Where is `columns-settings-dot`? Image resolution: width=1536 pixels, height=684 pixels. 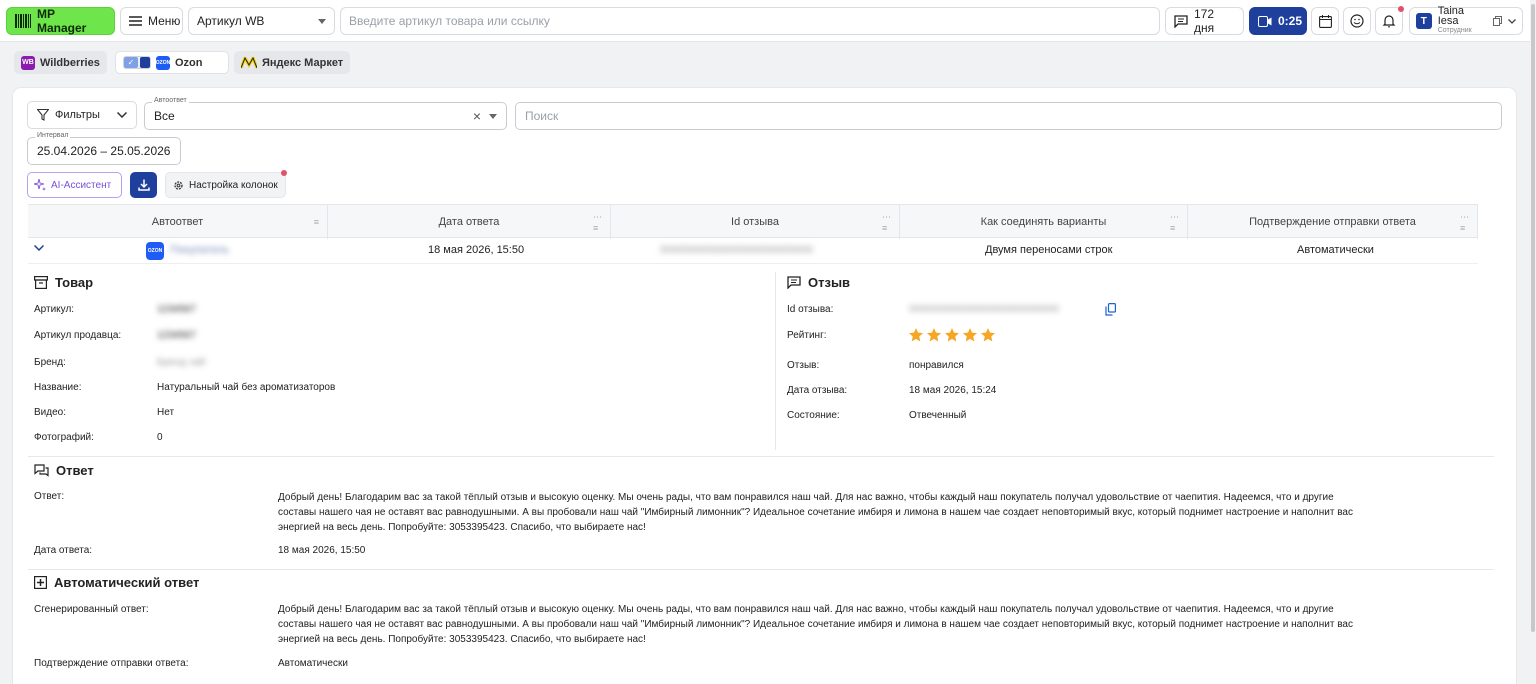
columns-settings-dot is located at coordinates (284, 173).